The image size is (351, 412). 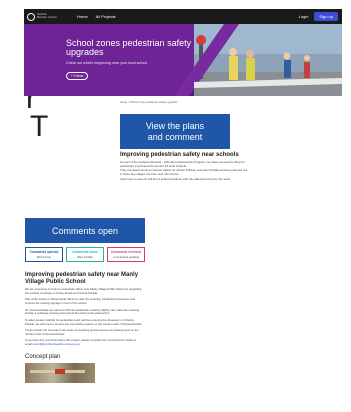 I want to click on comments-open-banner: Comments open, so click(x=85, y=230).